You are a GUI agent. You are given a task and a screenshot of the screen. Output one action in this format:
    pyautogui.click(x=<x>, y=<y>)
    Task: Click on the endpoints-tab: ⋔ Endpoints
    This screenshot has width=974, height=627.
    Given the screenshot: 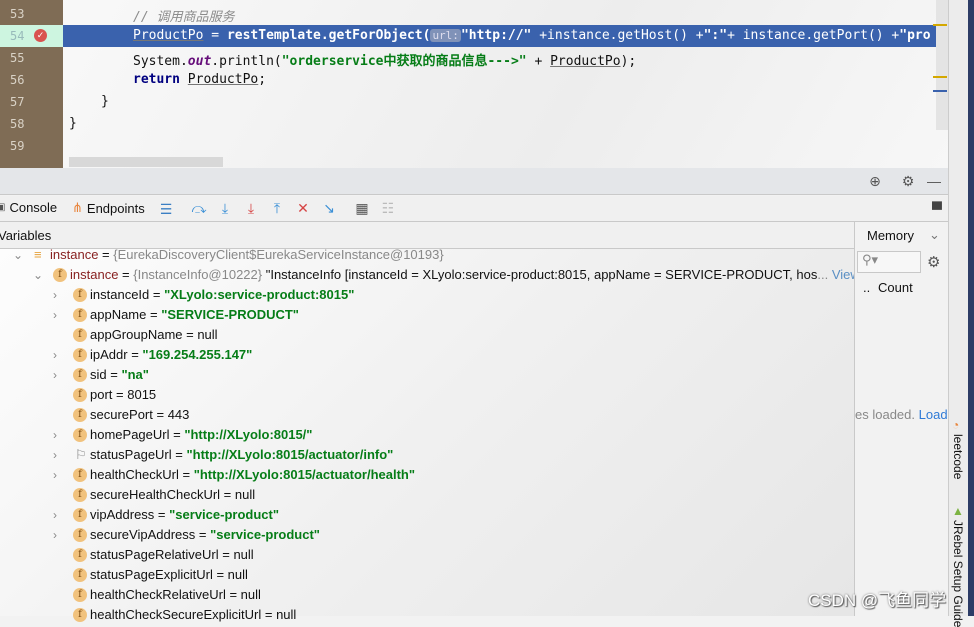 What is the action you would take?
    pyautogui.click(x=108, y=208)
    